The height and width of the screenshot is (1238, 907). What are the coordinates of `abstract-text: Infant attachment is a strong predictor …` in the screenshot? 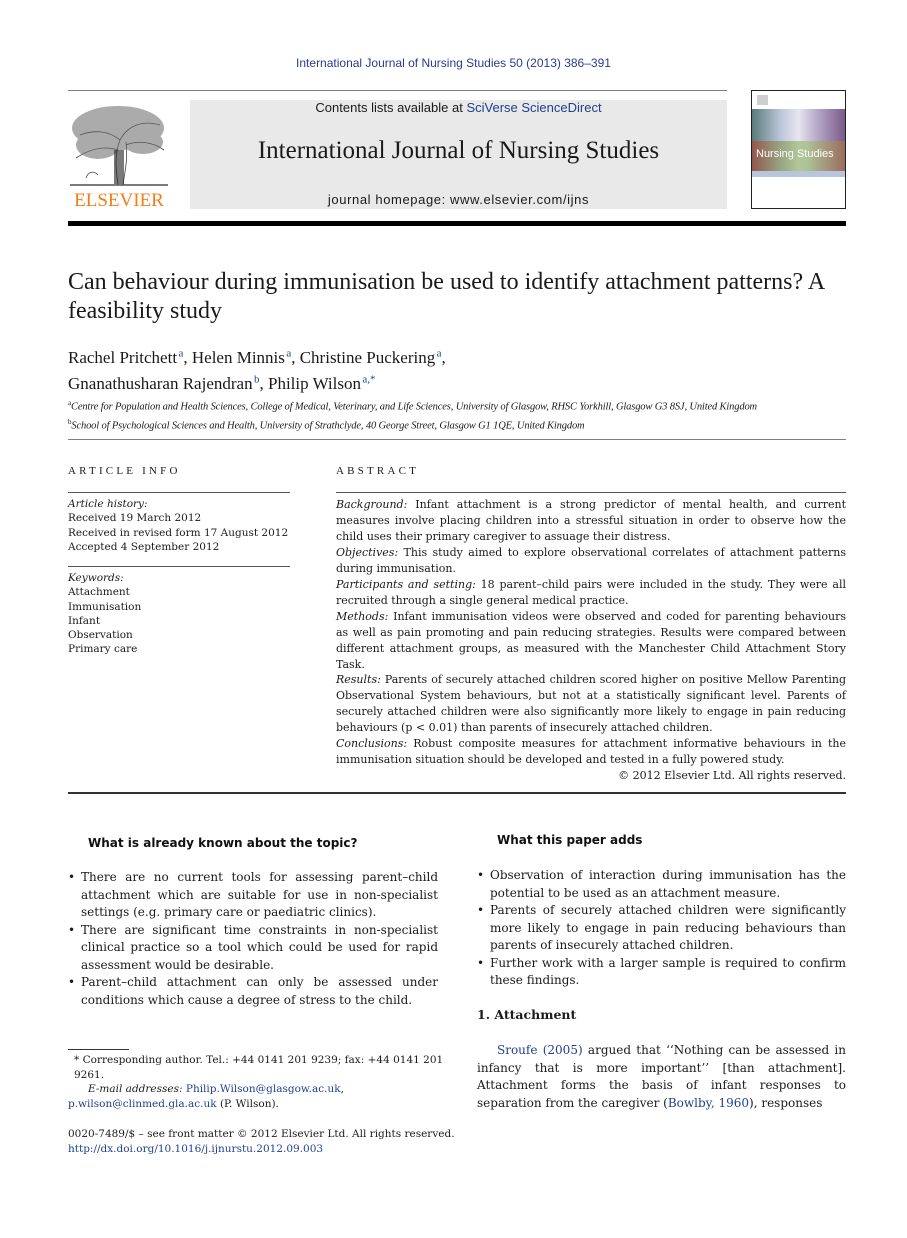 It's located at (591, 520).